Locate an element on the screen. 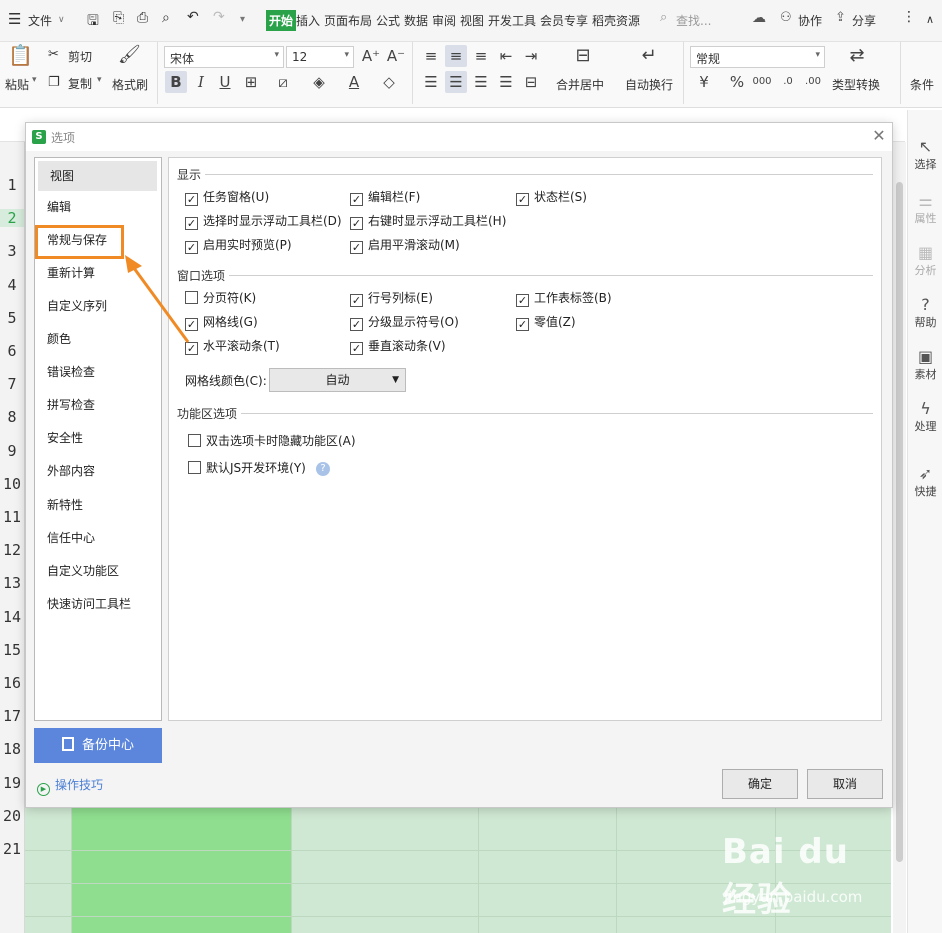 The image size is (942, 933). percent-icon: % is located at coordinates (737, 82).